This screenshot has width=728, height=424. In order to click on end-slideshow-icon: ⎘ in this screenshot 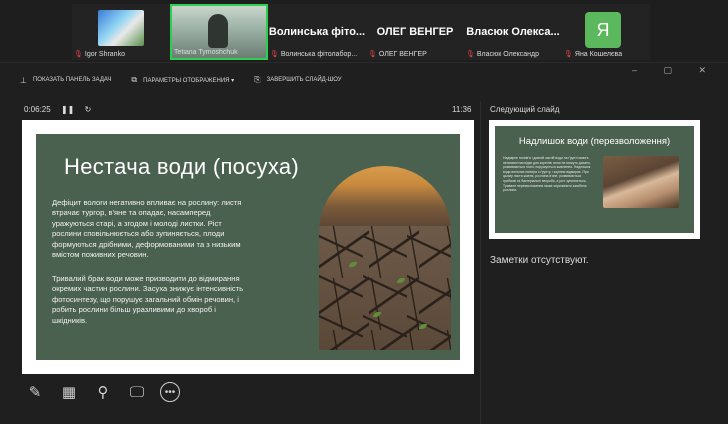, I will do `click(257, 79)`.